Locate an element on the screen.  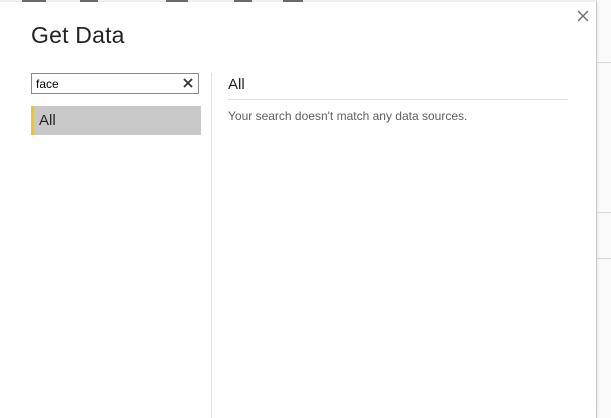
background-app-edge is located at coordinates (603, 209).